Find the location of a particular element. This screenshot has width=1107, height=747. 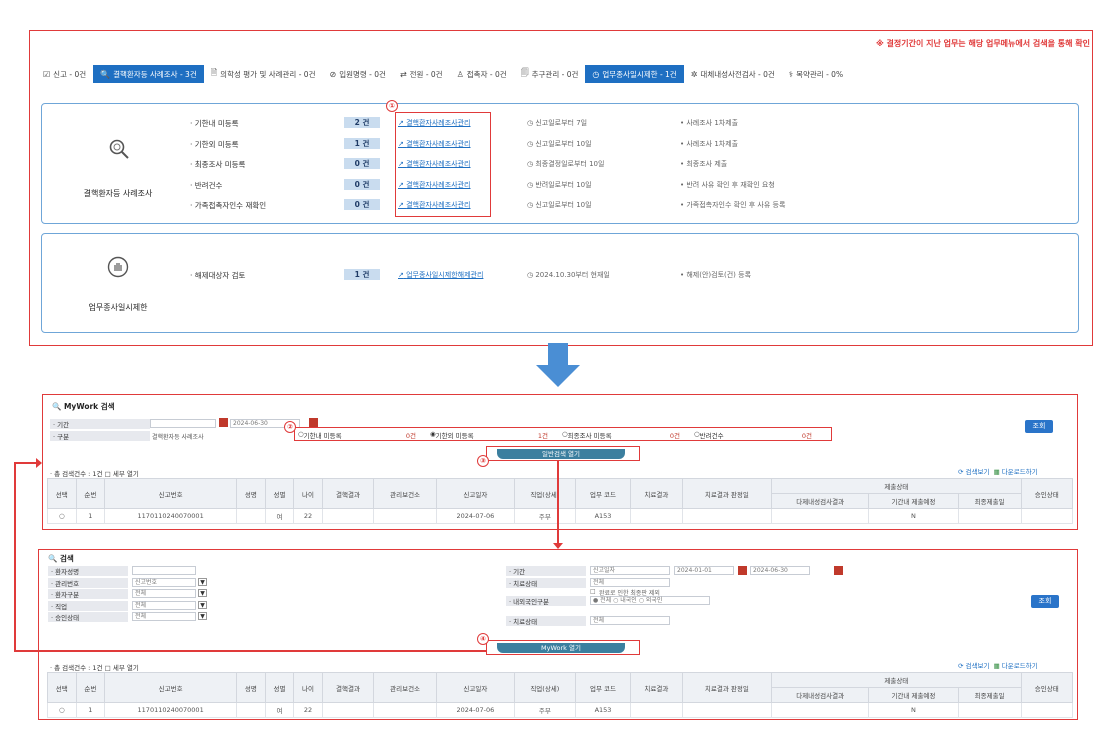

mywork-title: 🔍 MyWork 검색 is located at coordinates (83, 406).